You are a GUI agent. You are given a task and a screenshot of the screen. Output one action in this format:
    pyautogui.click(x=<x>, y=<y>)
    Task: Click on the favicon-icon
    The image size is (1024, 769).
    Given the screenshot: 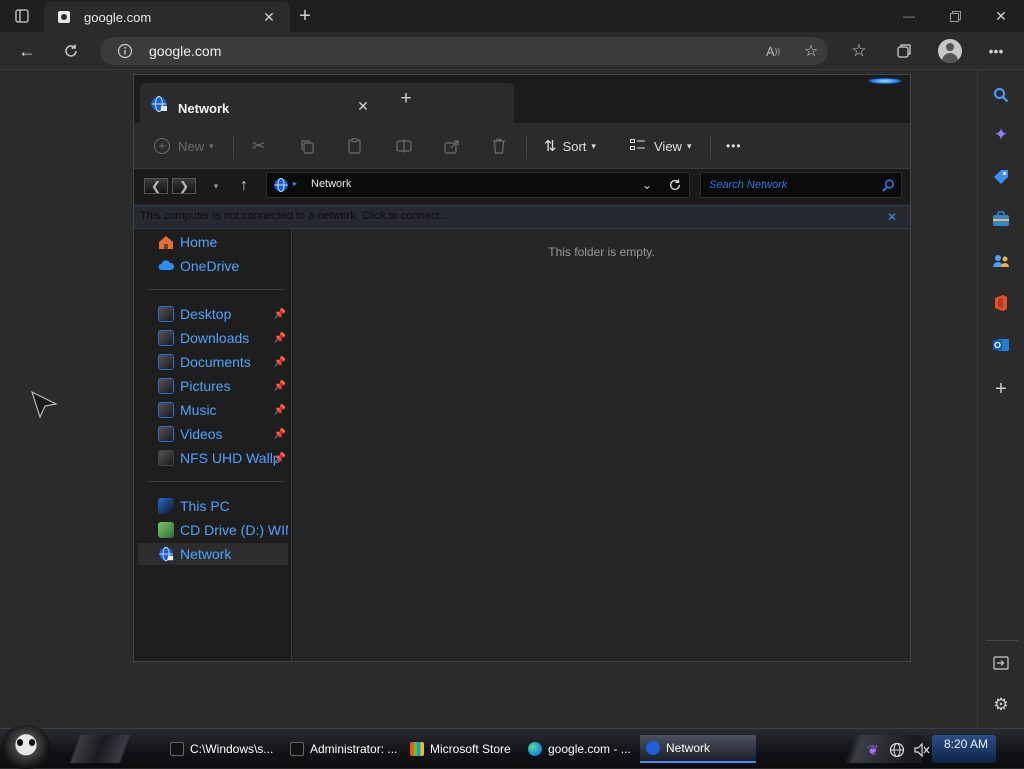 What is the action you would take?
    pyautogui.click(x=64, y=17)
    